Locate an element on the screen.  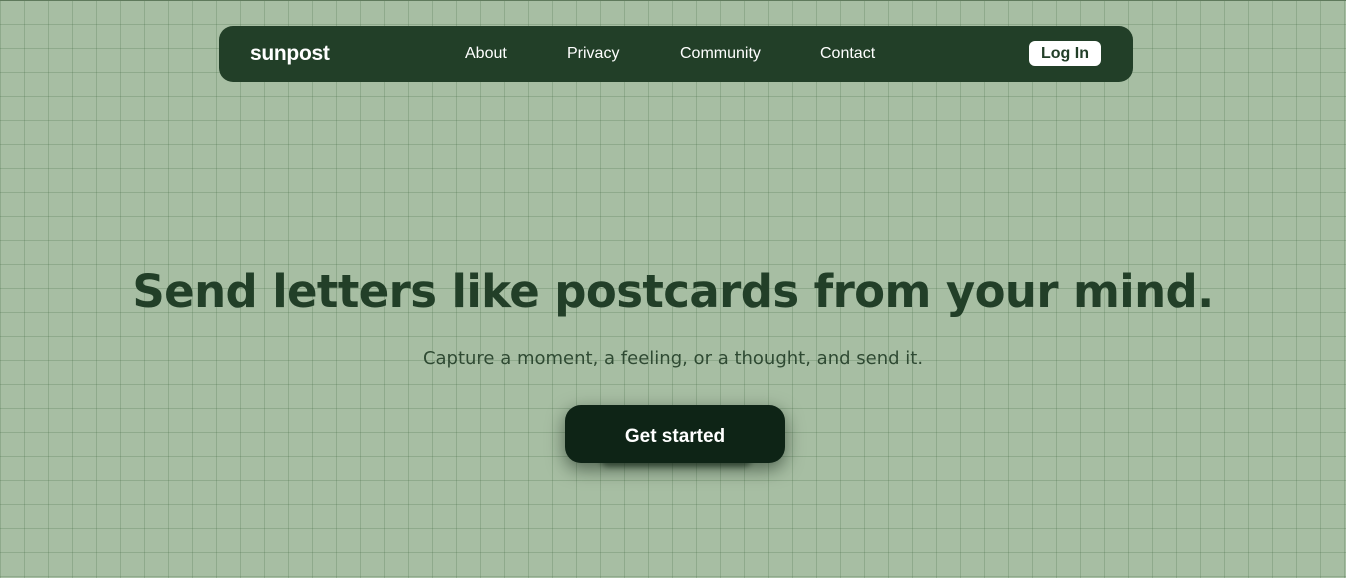
nav-link-about: About is located at coordinates (486, 54).